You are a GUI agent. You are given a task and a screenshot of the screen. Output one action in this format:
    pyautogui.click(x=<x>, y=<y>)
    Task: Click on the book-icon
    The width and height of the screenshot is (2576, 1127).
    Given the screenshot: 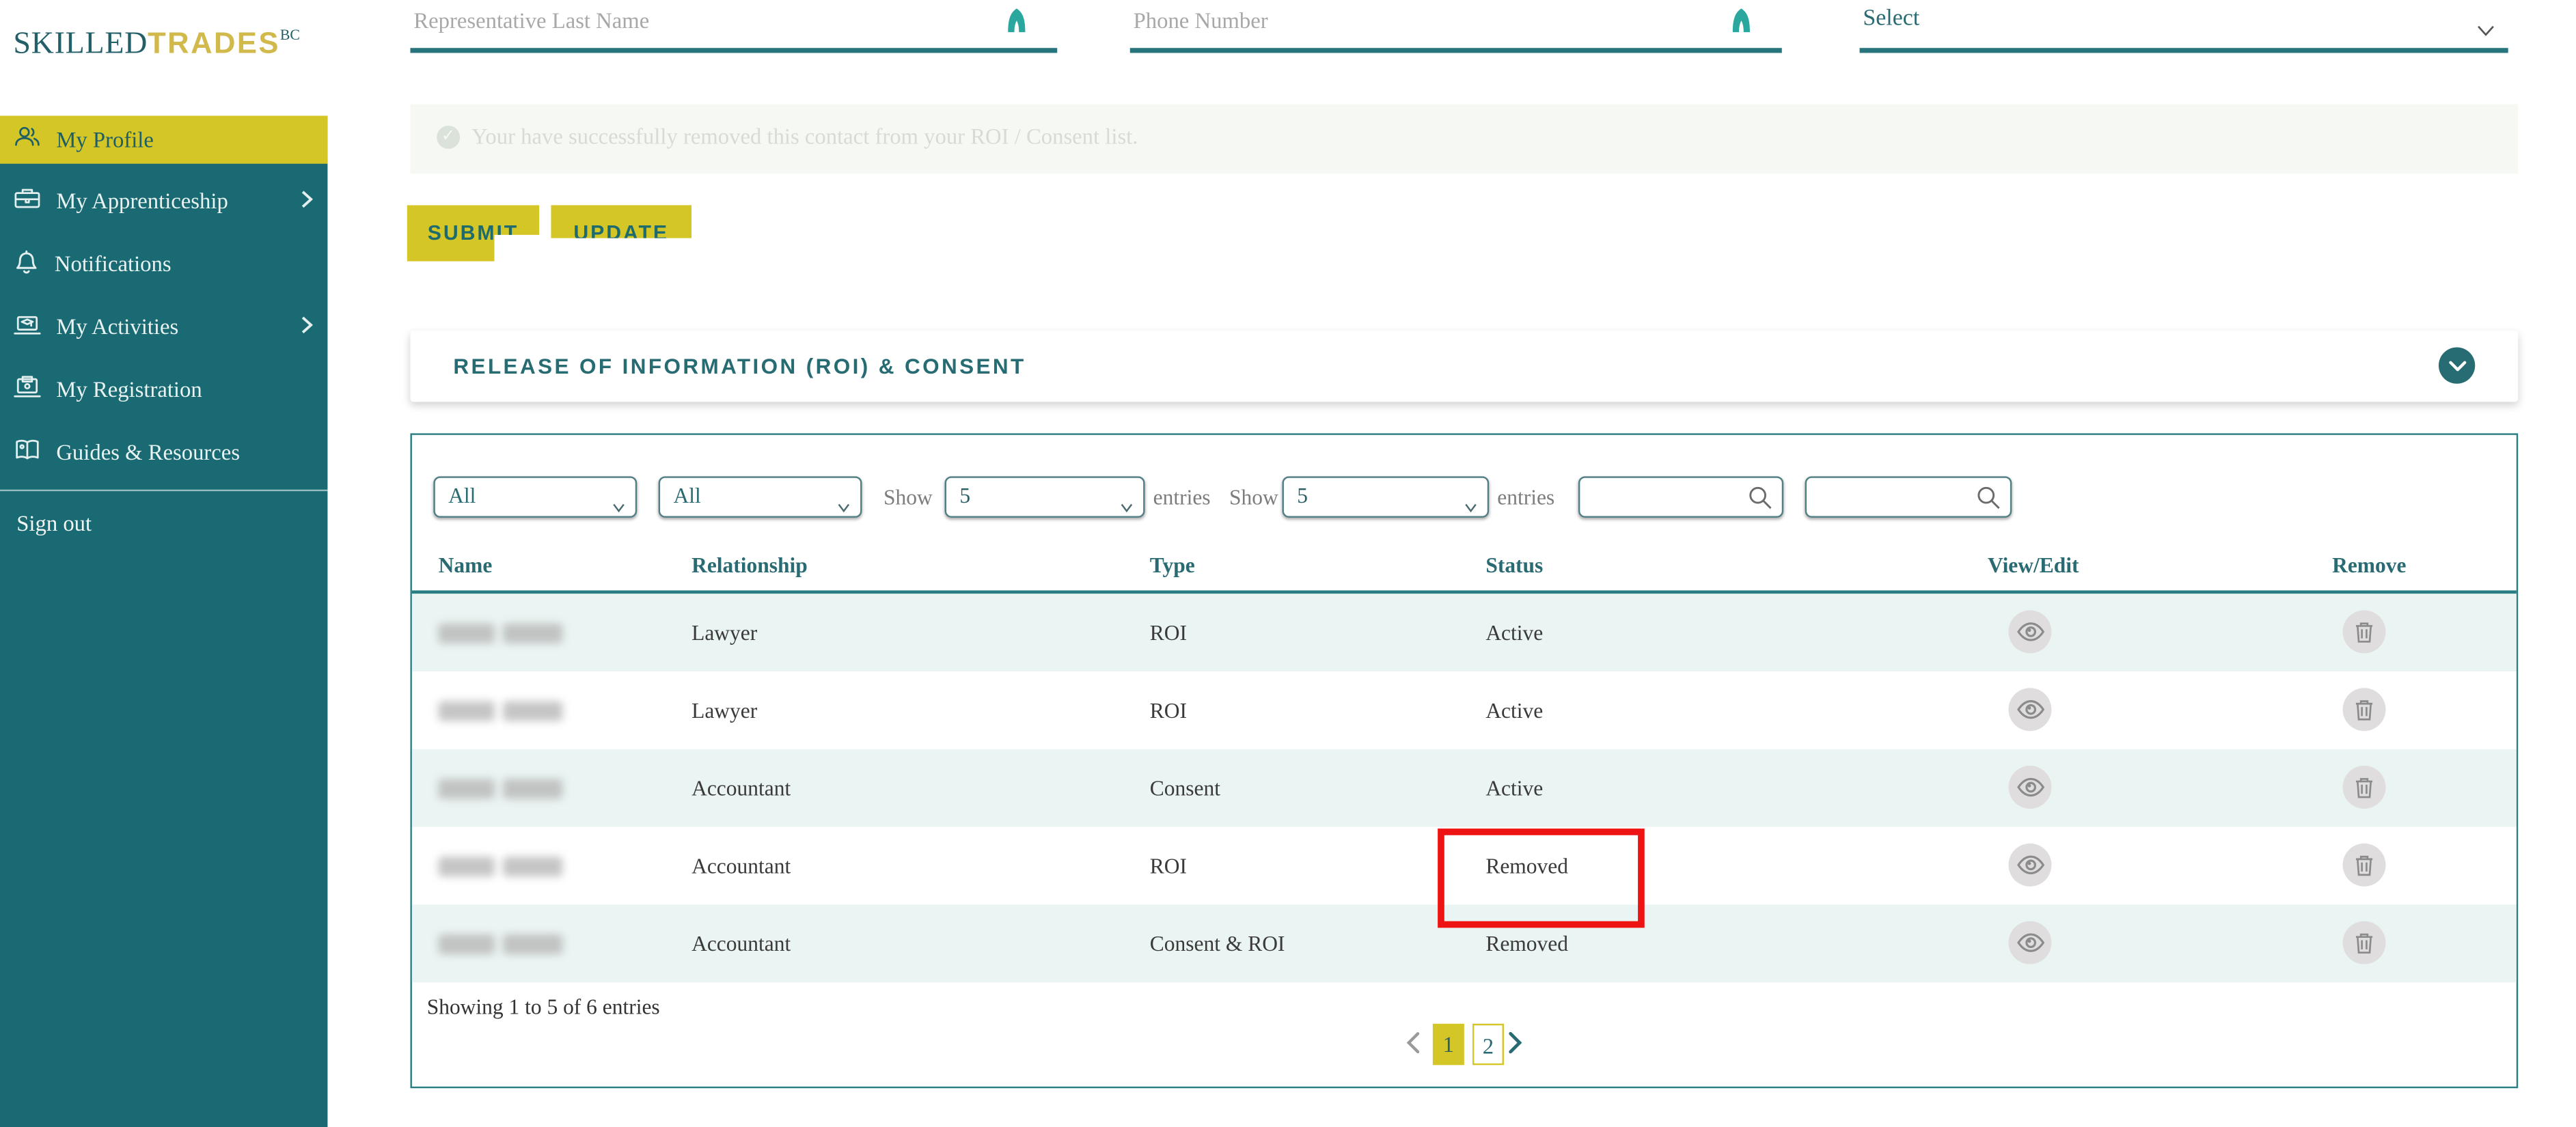 What is the action you would take?
    pyautogui.click(x=27, y=452)
    